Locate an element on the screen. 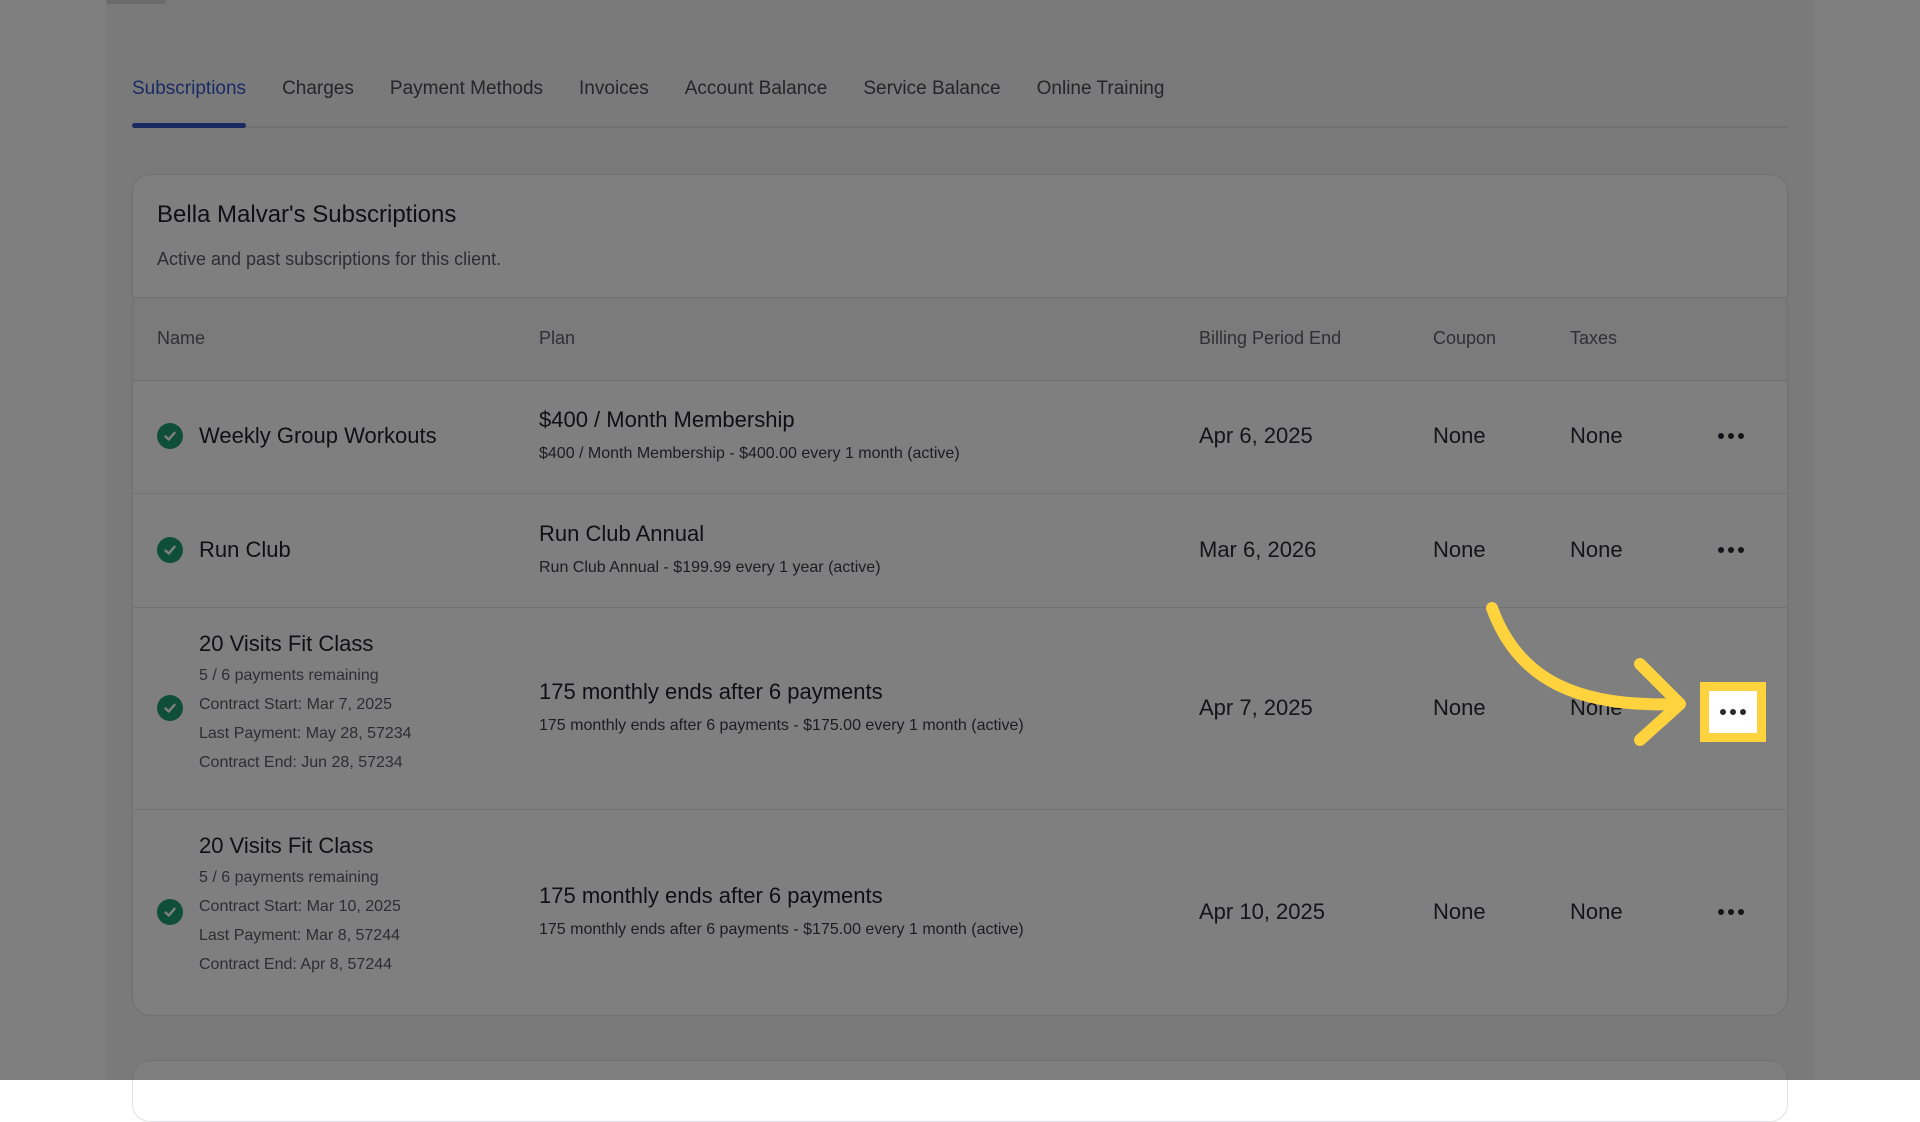 Image resolution: width=1920 pixels, height=1122 pixels. row-actions-button-highlighted is located at coordinates (1733, 712).